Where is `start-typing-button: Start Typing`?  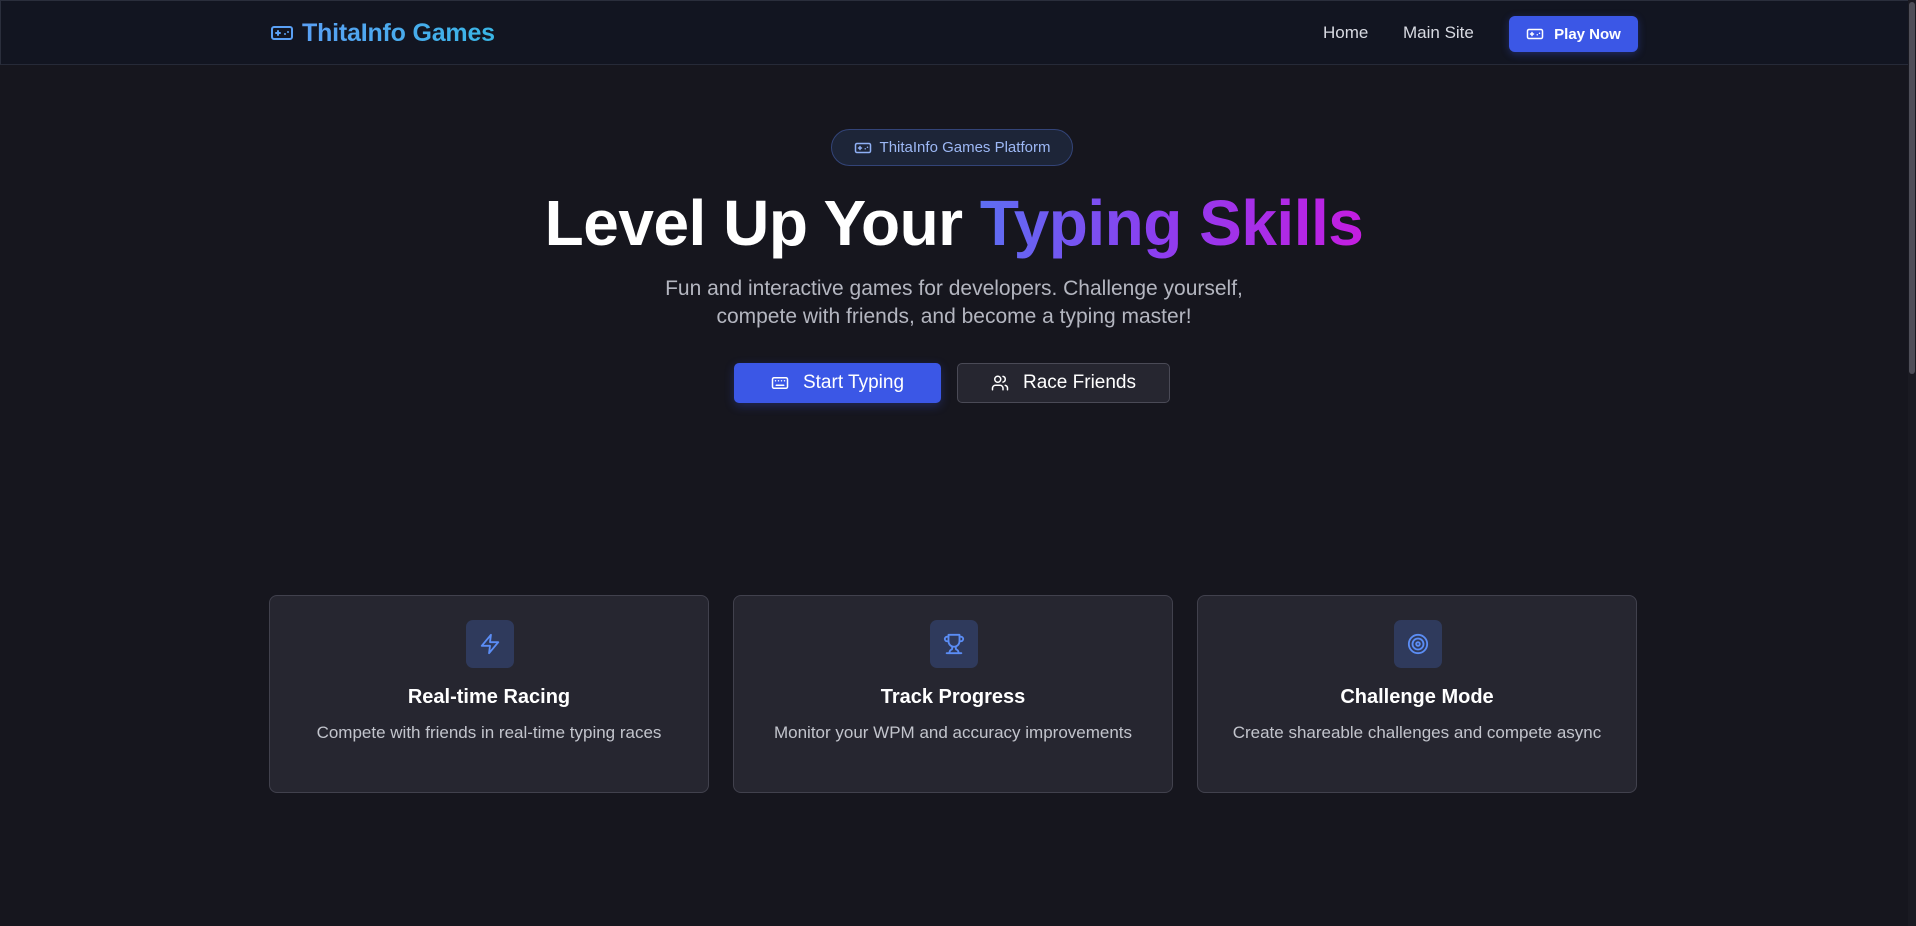 start-typing-button: Start Typing is located at coordinates (837, 383).